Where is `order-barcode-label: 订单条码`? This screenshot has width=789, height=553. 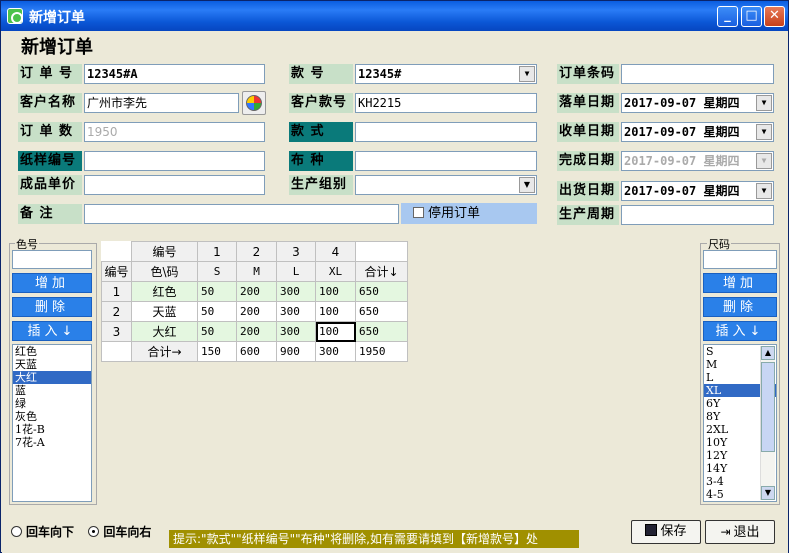 order-barcode-label: 订单条码 is located at coordinates (588, 74).